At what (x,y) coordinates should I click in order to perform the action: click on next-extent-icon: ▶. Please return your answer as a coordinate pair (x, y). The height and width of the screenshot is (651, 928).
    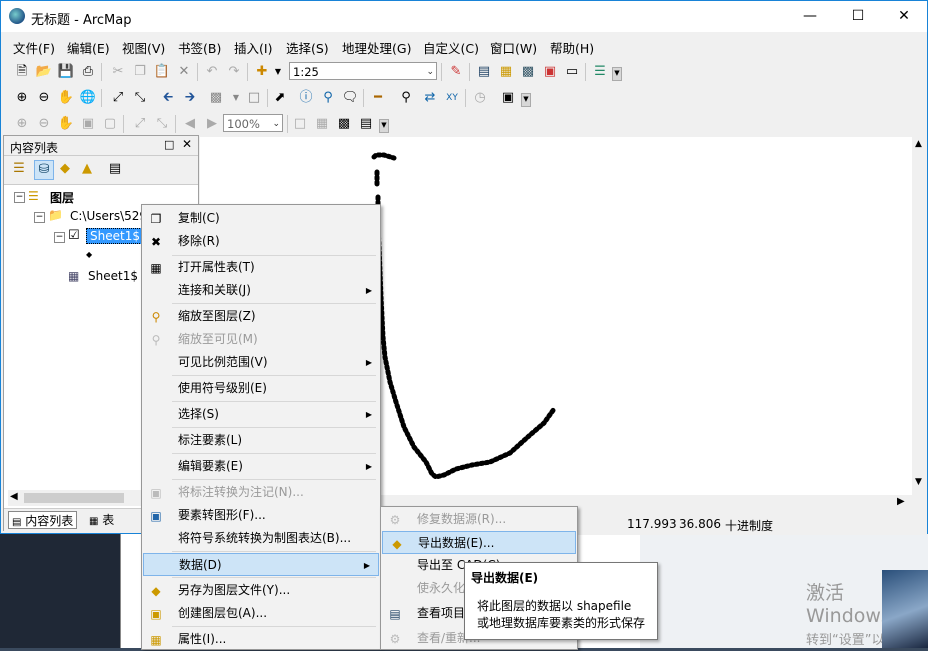
    Looking at the image, I should click on (212, 124).